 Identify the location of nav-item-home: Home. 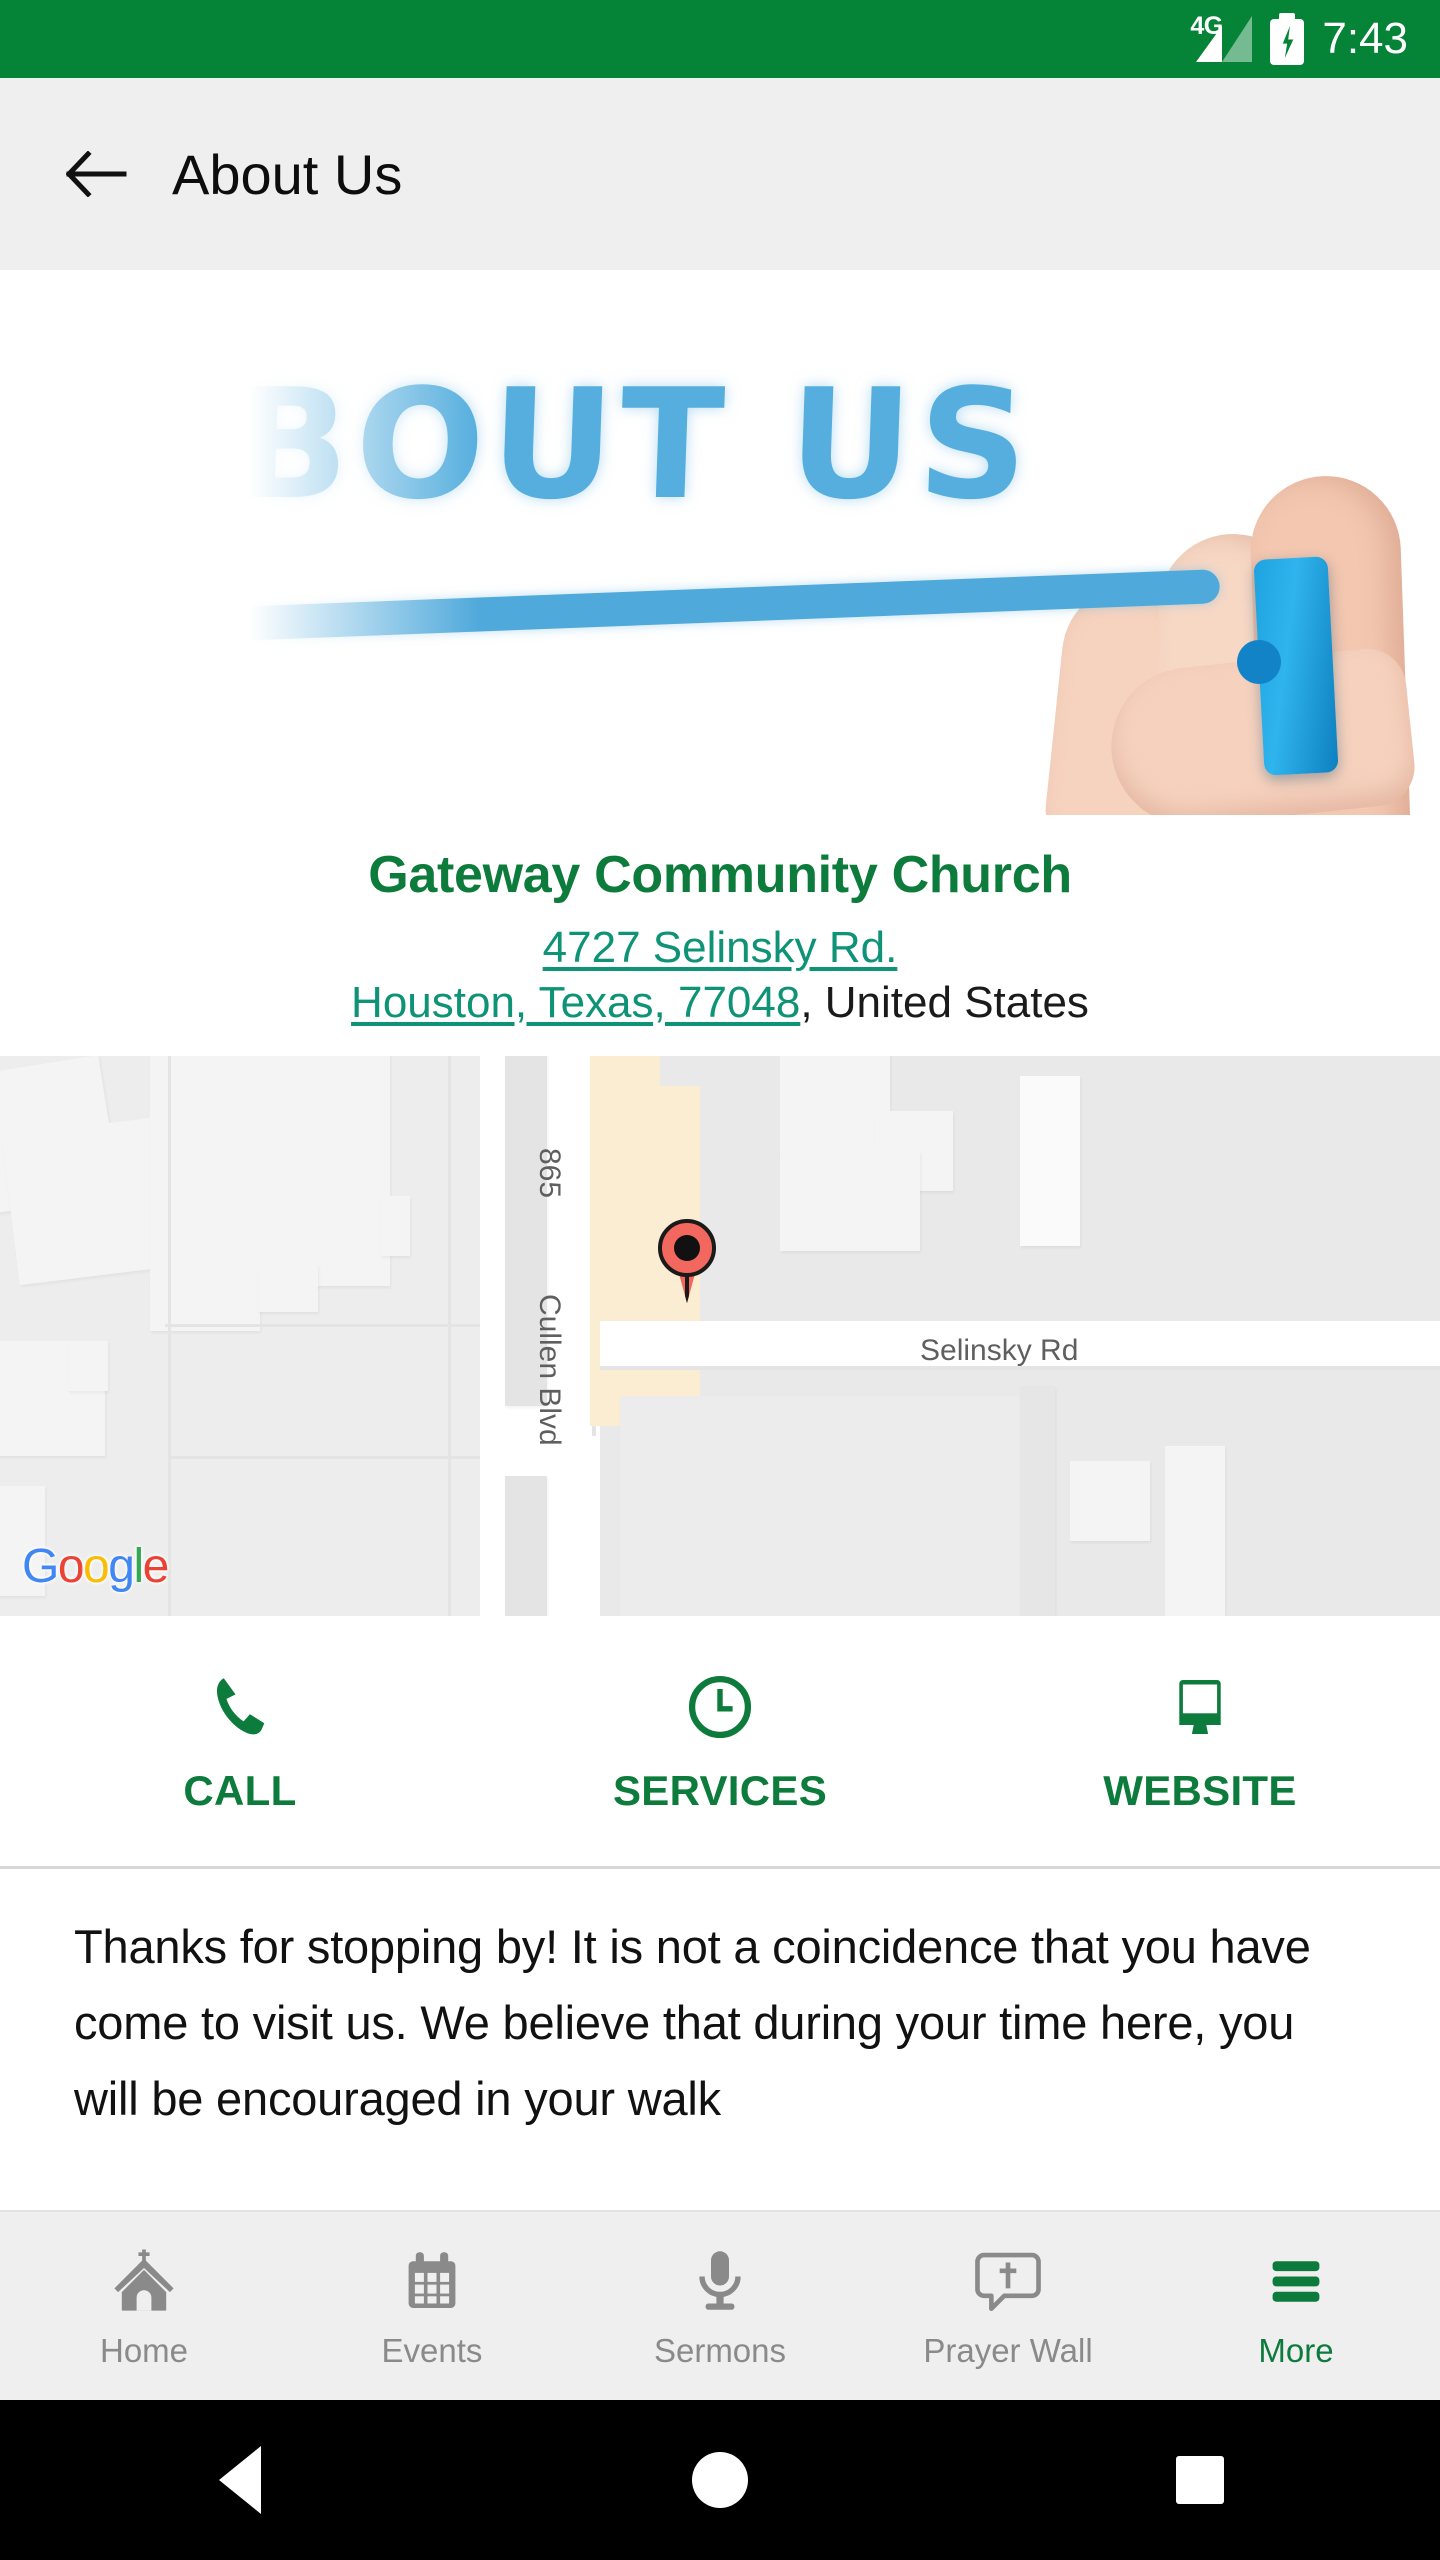
(144, 2306).